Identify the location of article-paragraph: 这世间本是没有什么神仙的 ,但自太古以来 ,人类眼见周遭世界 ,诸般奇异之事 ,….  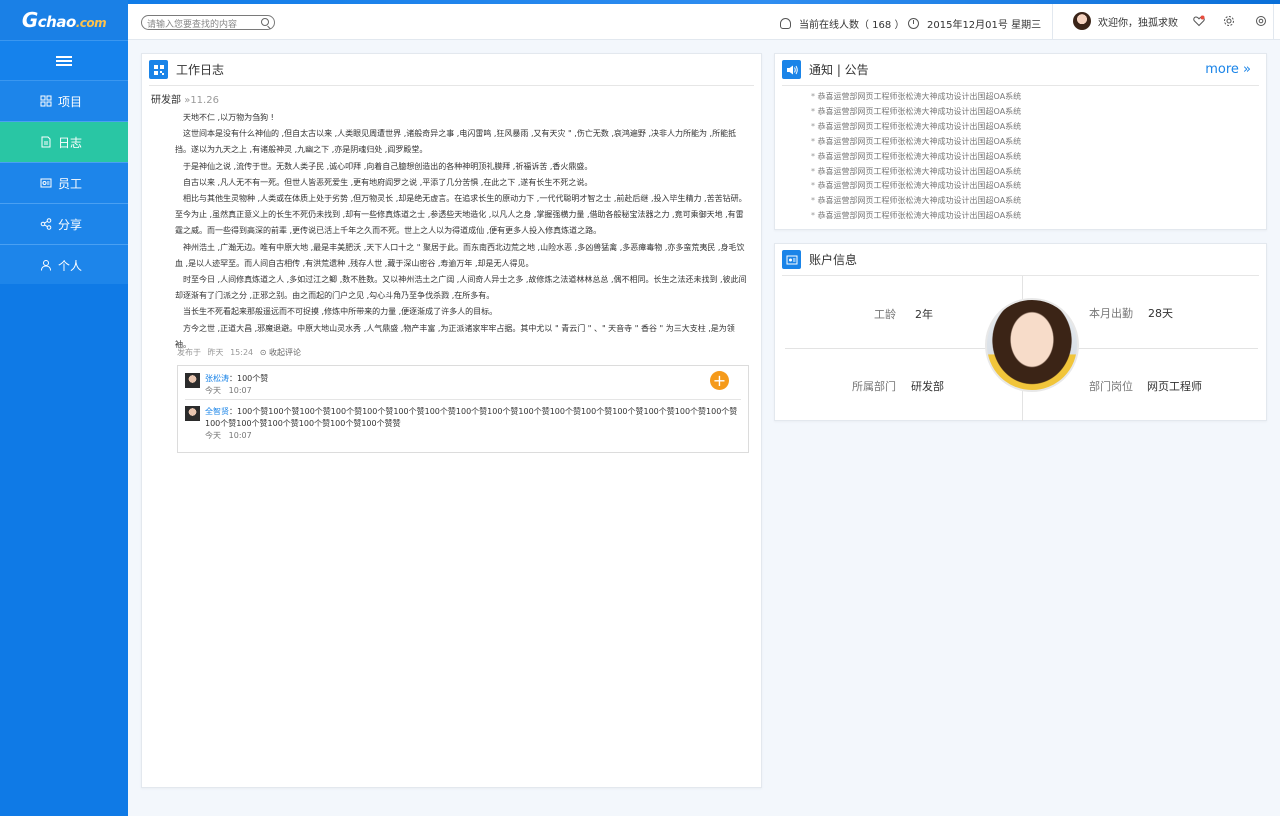
(456, 142).